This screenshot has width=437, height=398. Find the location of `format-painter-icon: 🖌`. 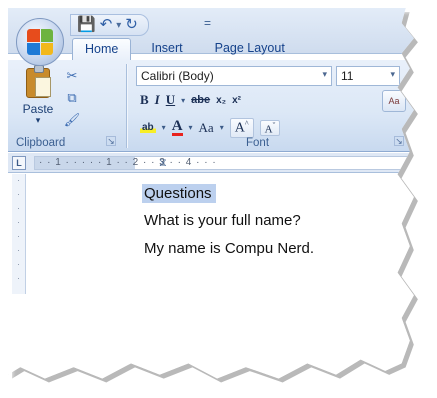

format-painter-icon: 🖌 is located at coordinates (72, 122).